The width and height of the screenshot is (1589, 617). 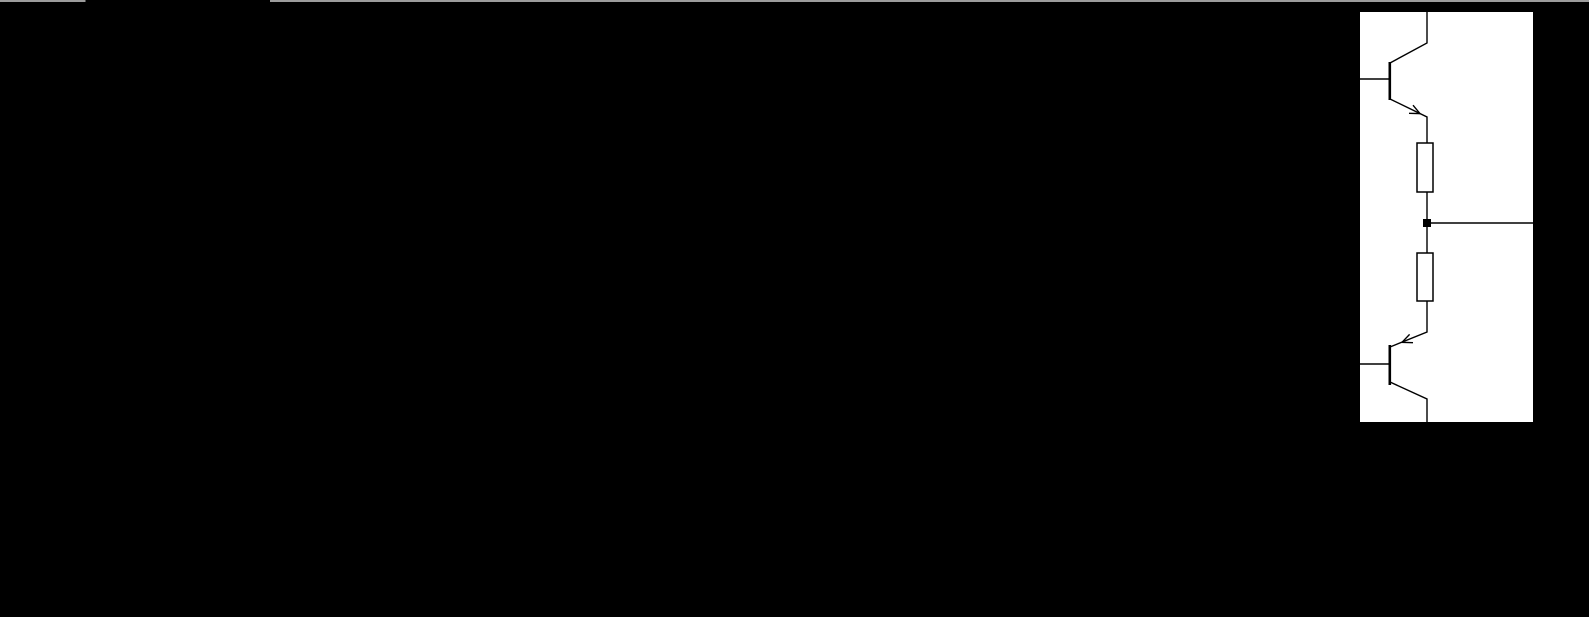 What do you see at coordinates (1425, 167) in the screenshot?
I see `resistor-r3-body` at bounding box center [1425, 167].